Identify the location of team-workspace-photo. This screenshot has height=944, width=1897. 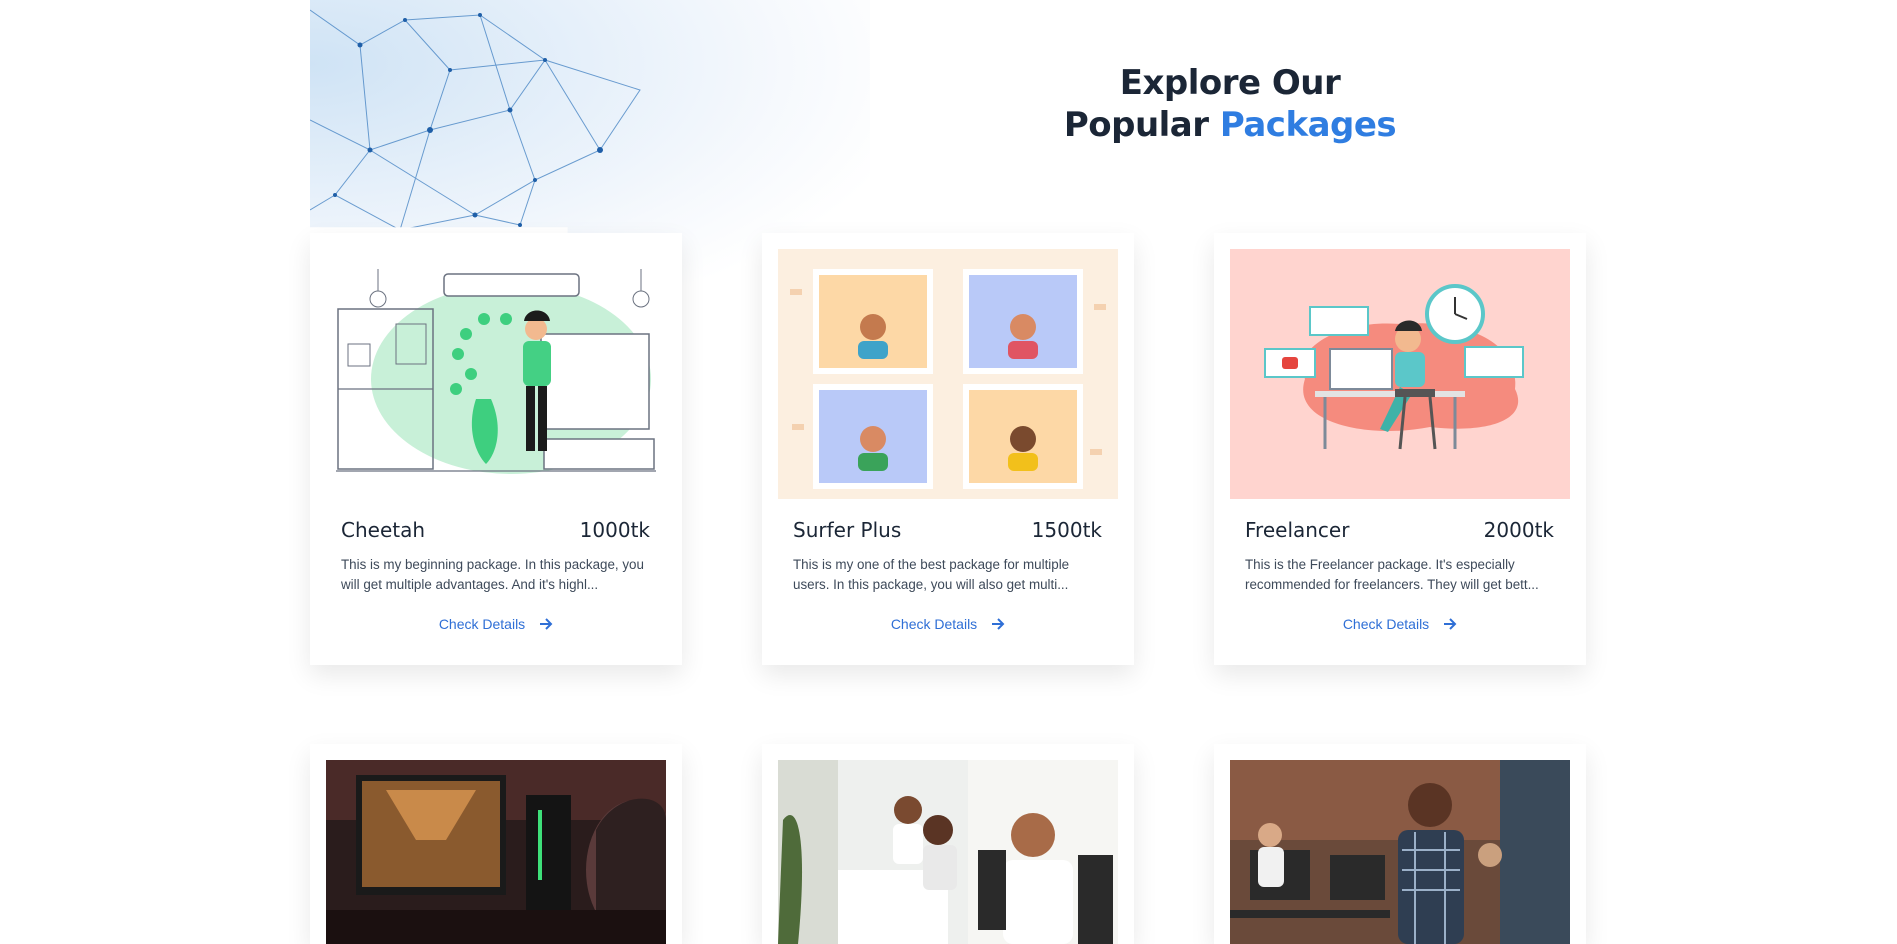
(1400, 852).